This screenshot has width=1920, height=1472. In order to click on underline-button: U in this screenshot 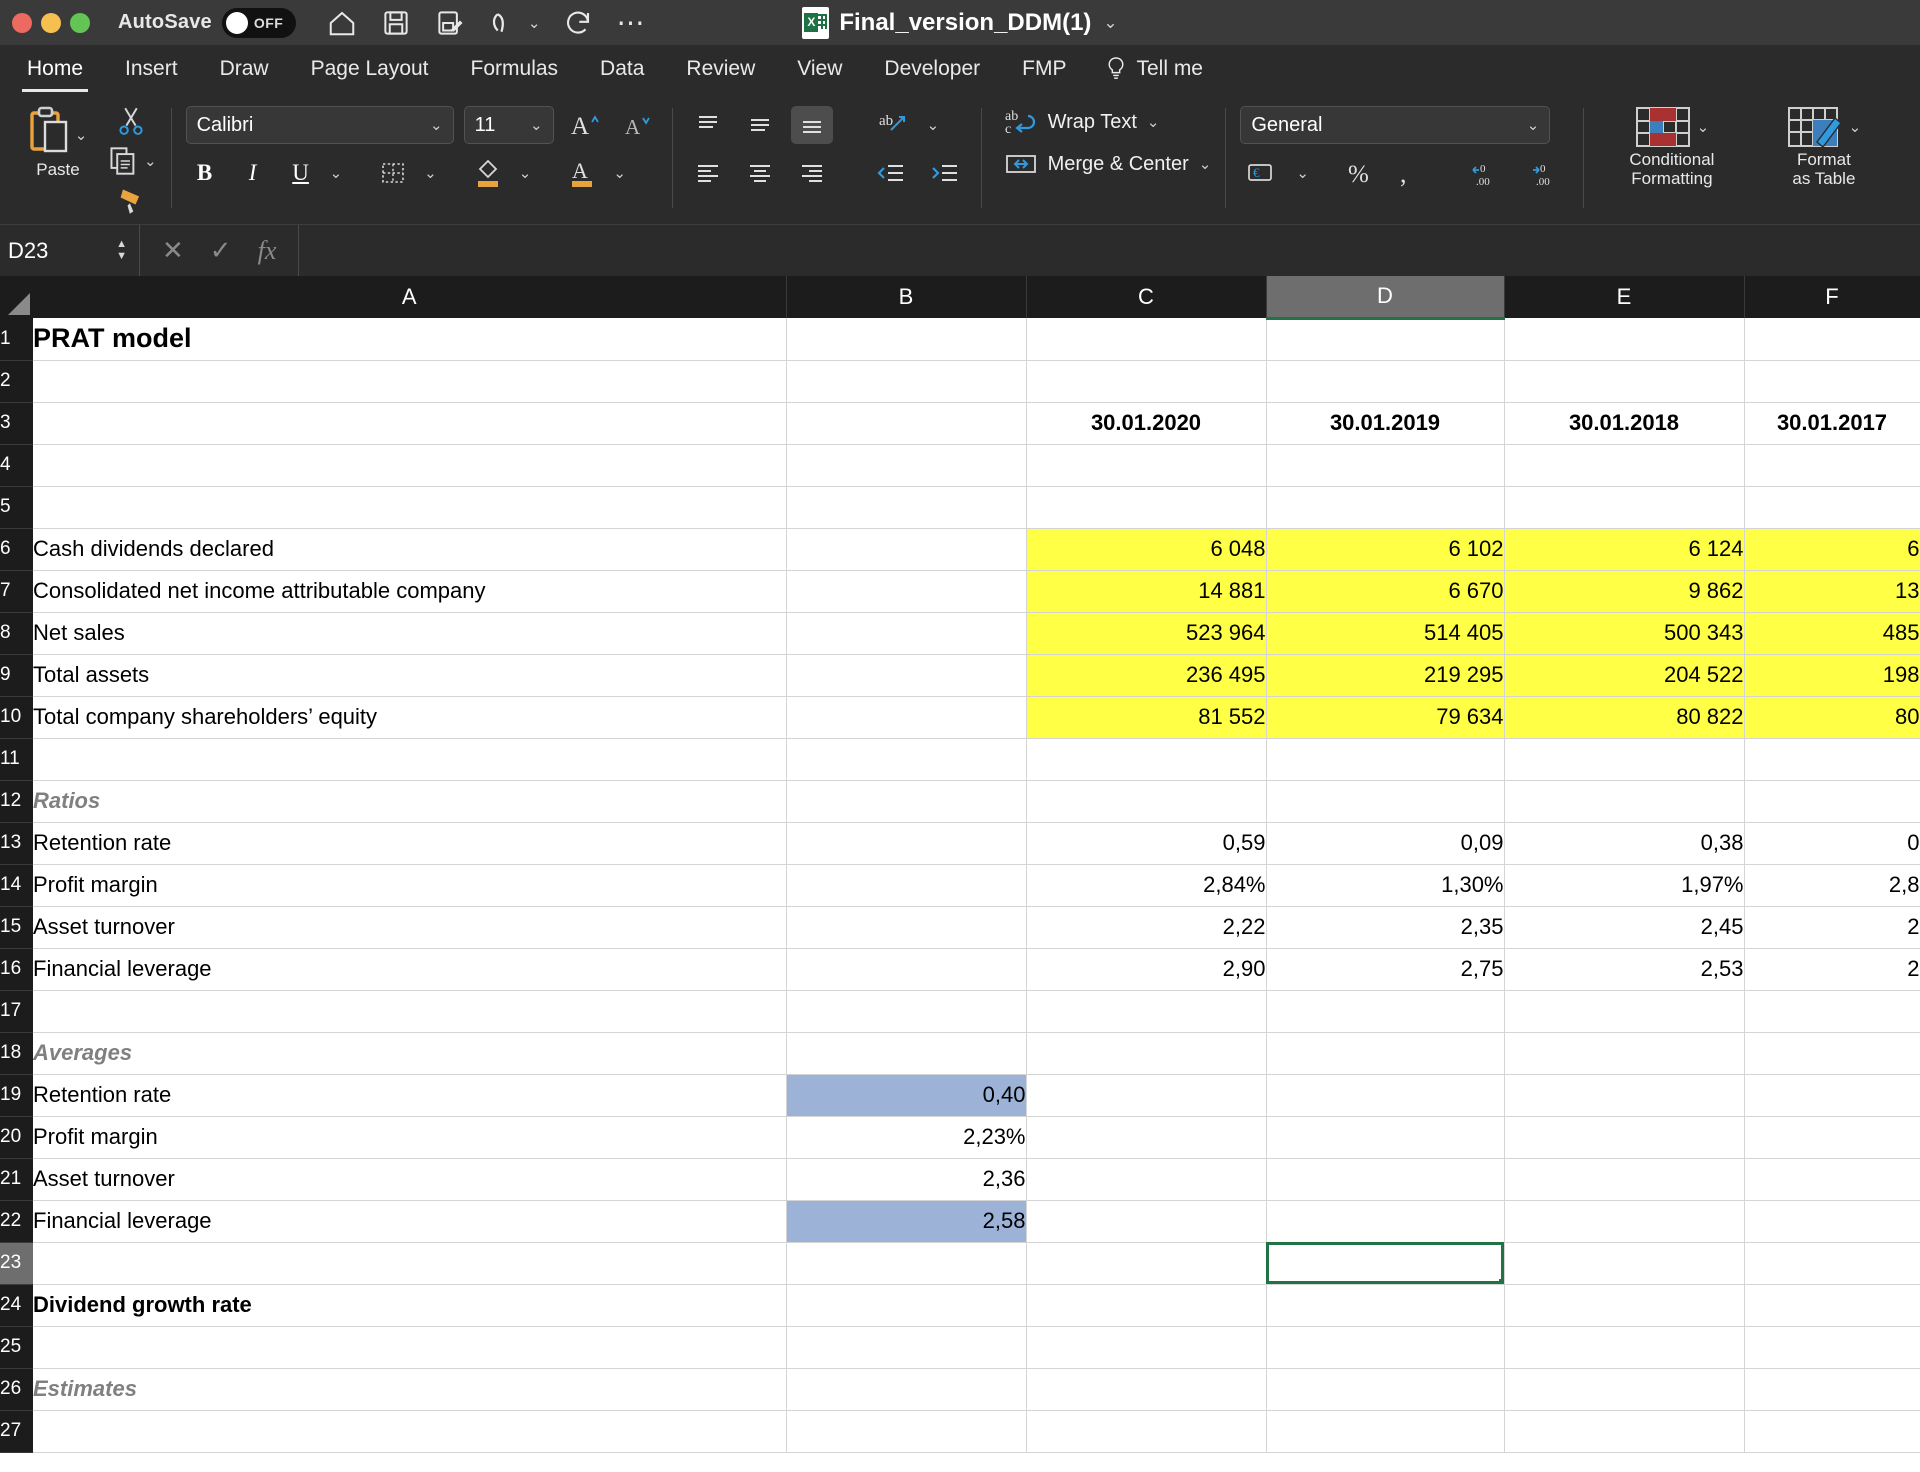, I will do `click(301, 173)`.